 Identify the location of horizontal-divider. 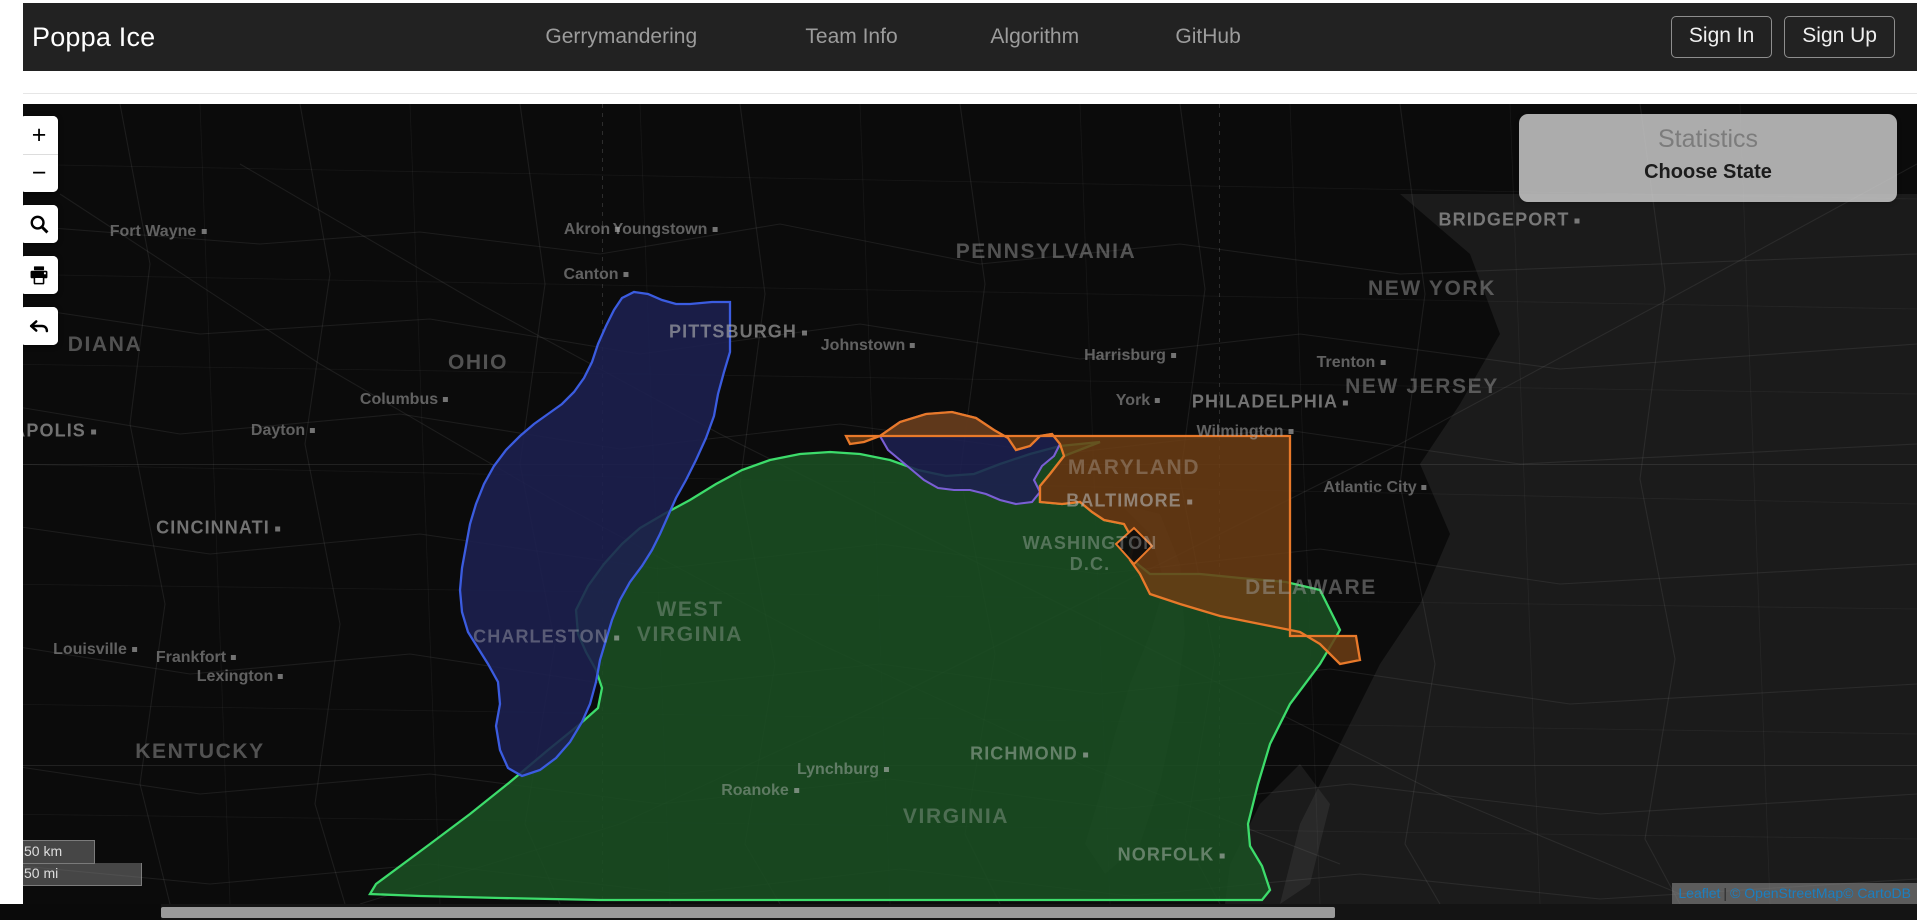
(970, 93).